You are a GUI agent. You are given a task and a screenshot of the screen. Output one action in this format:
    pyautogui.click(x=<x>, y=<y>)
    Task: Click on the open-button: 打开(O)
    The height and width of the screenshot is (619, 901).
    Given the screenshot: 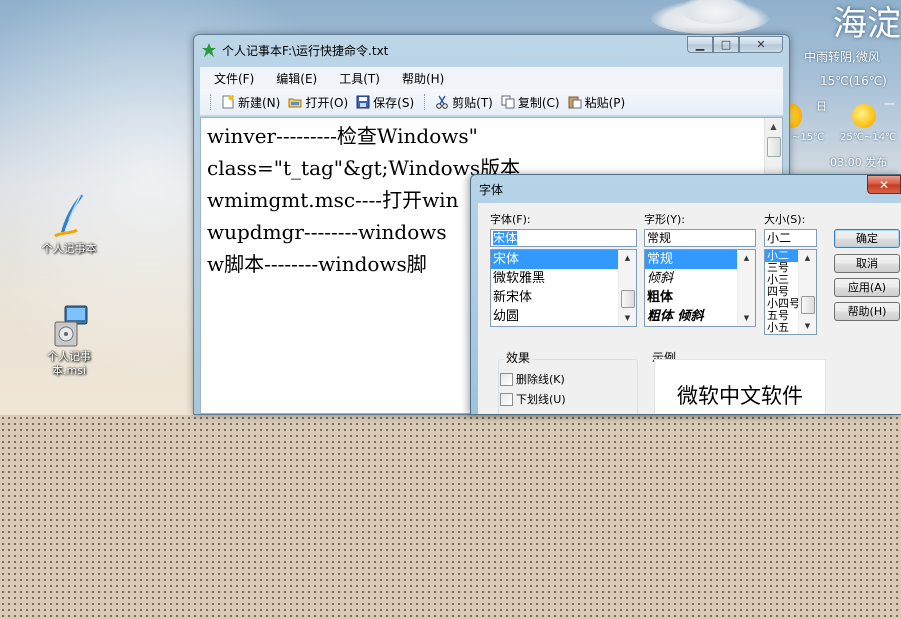 What is the action you would take?
    pyautogui.click(x=318, y=102)
    